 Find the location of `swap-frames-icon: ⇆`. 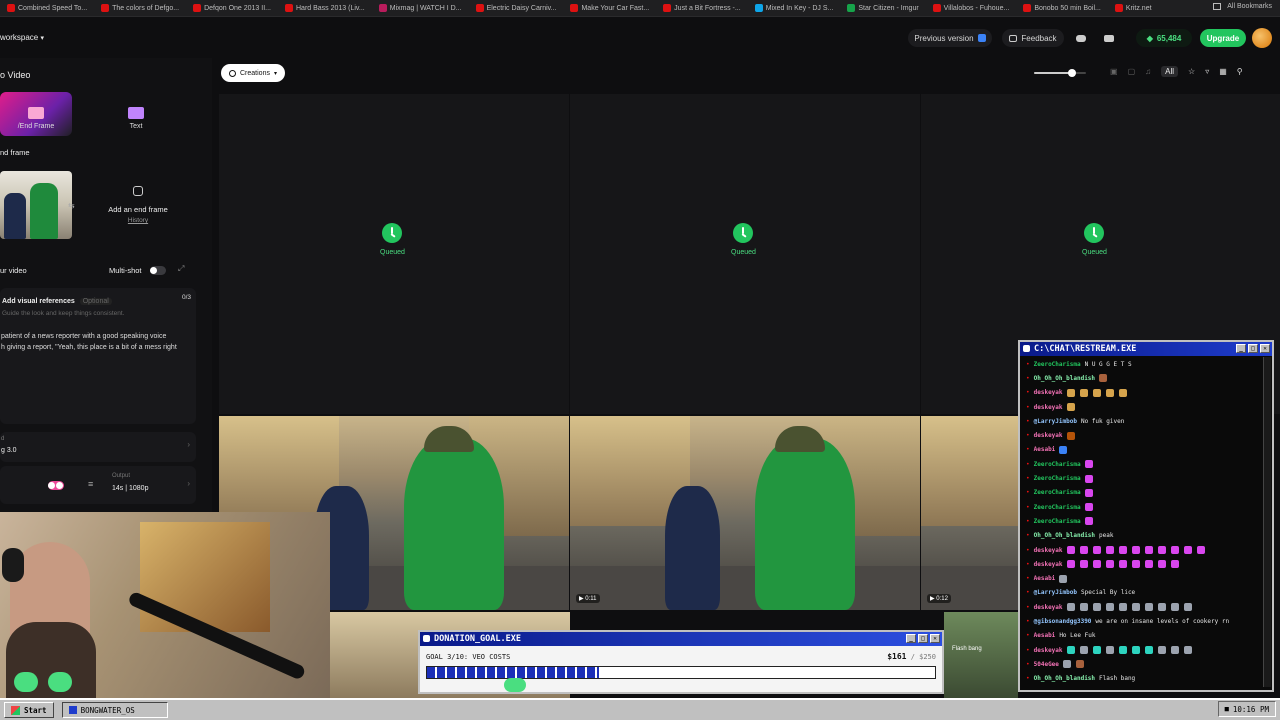

swap-frames-icon: ⇆ is located at coordinates (71, 205).